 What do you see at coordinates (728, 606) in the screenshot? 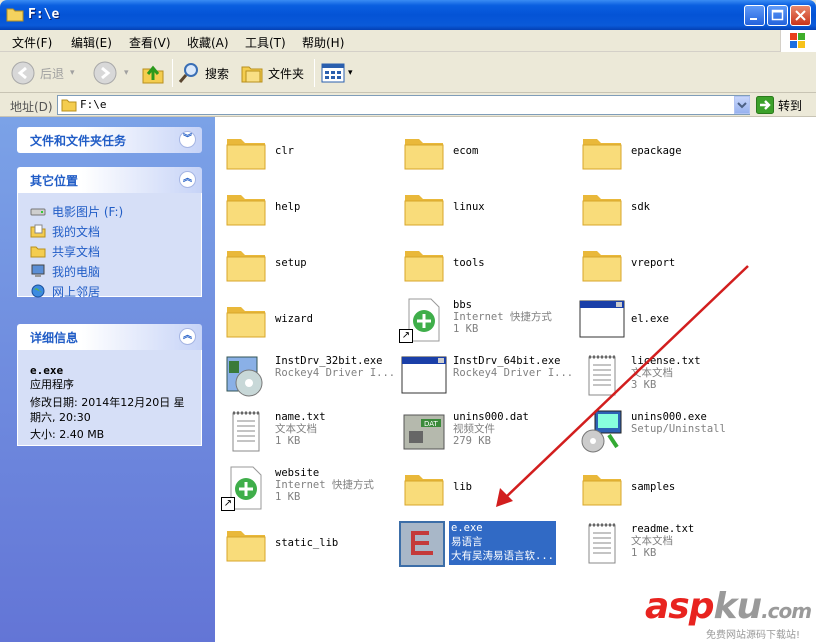
I see `watermark-logo: aspku.com` at bounding box center [728, 606].